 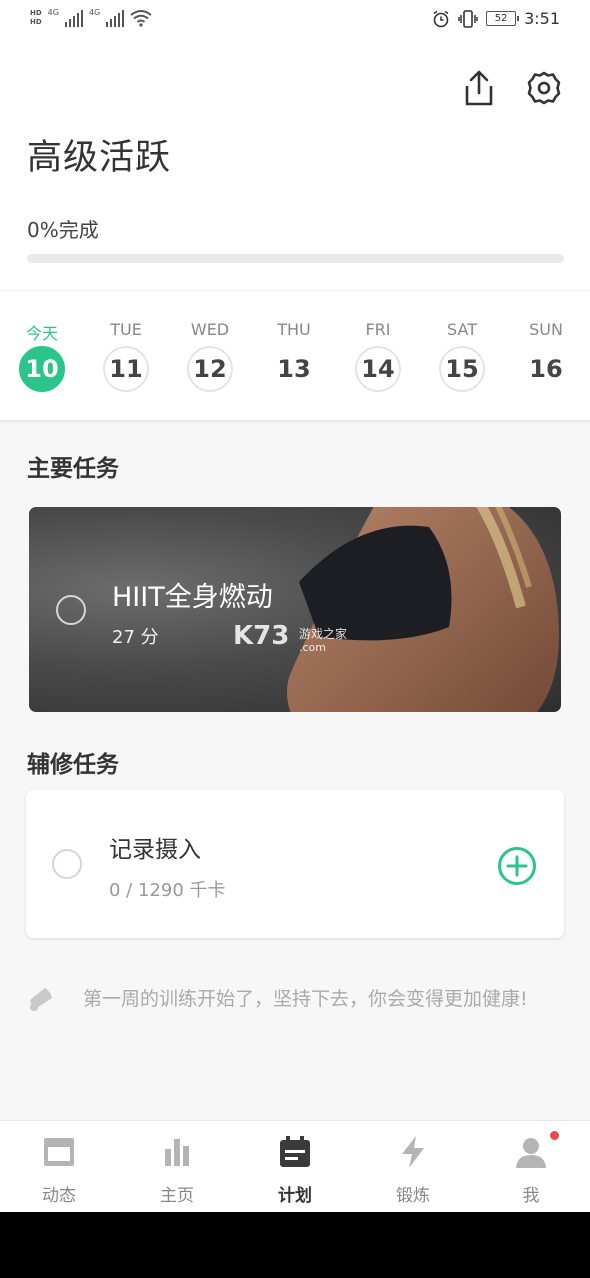 What do you see at coordinates (261, 636) in the screenshot?
I see `watermark-text: K73` at bounding box center [261, 636].